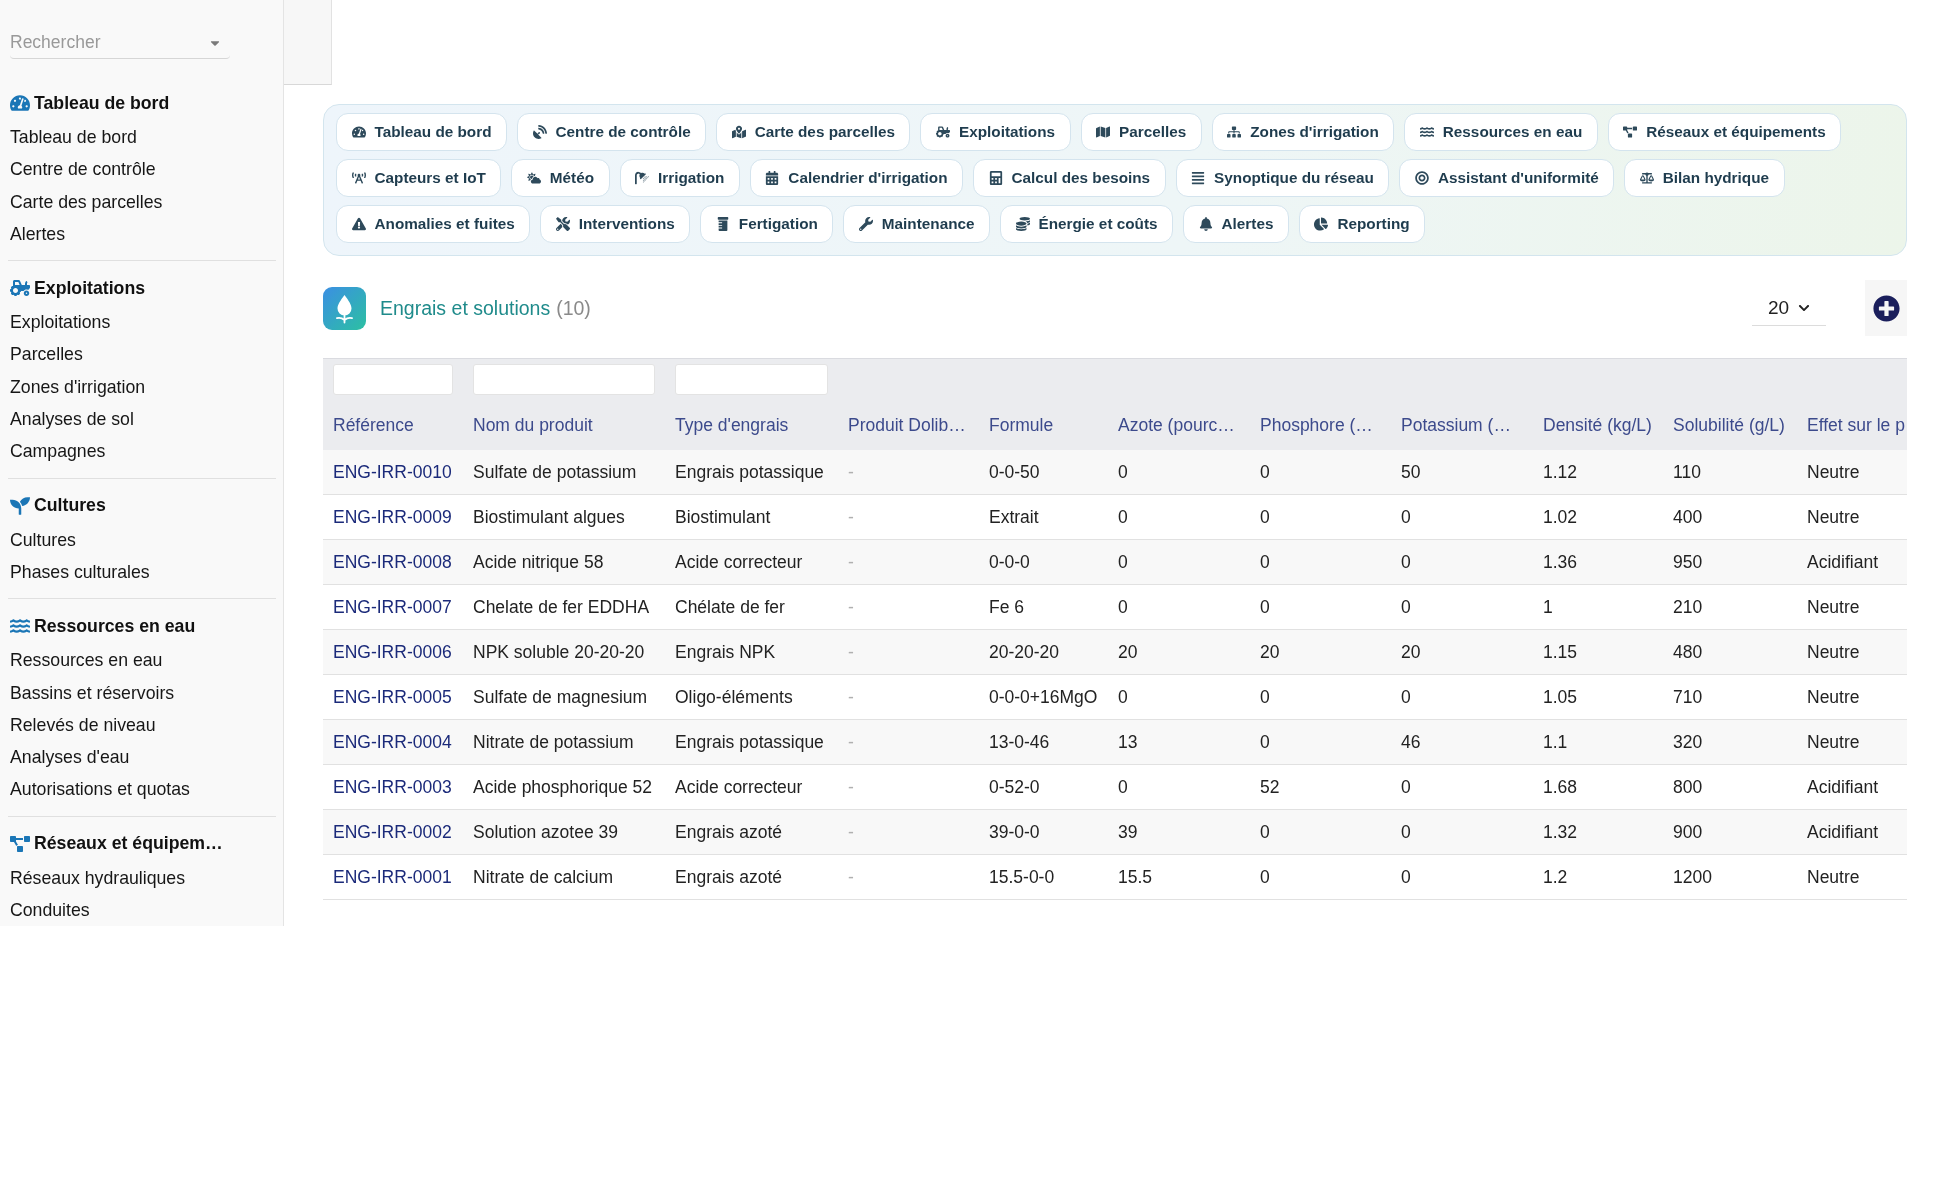 The image size is (1946, 1204). What do you see at coordinates (1282, 178) in the screenshot?
I see `nav-button: Synoptique du réseau` at bounding box center [1282, 178].